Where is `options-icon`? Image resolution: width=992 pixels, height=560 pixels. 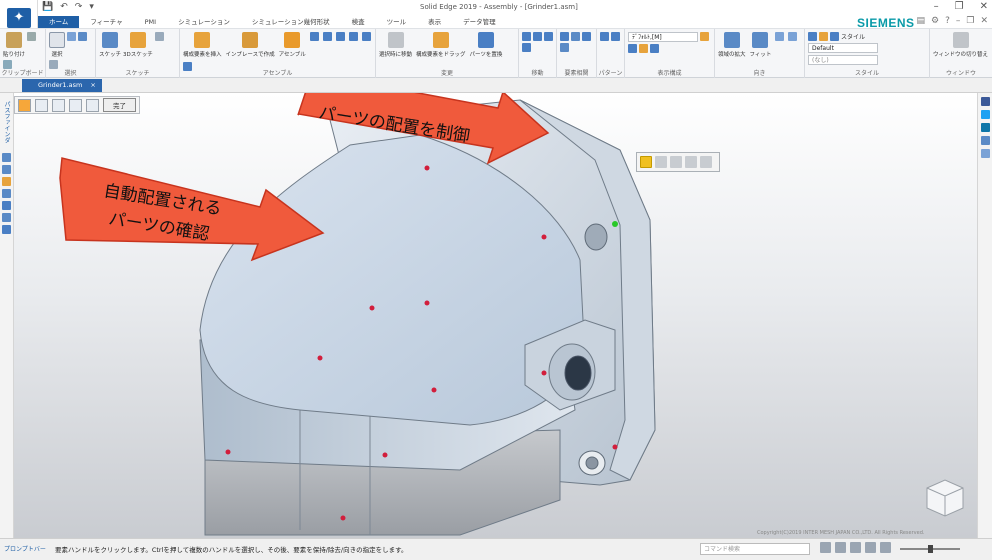
options-icon is located at coordinates (41, 105).